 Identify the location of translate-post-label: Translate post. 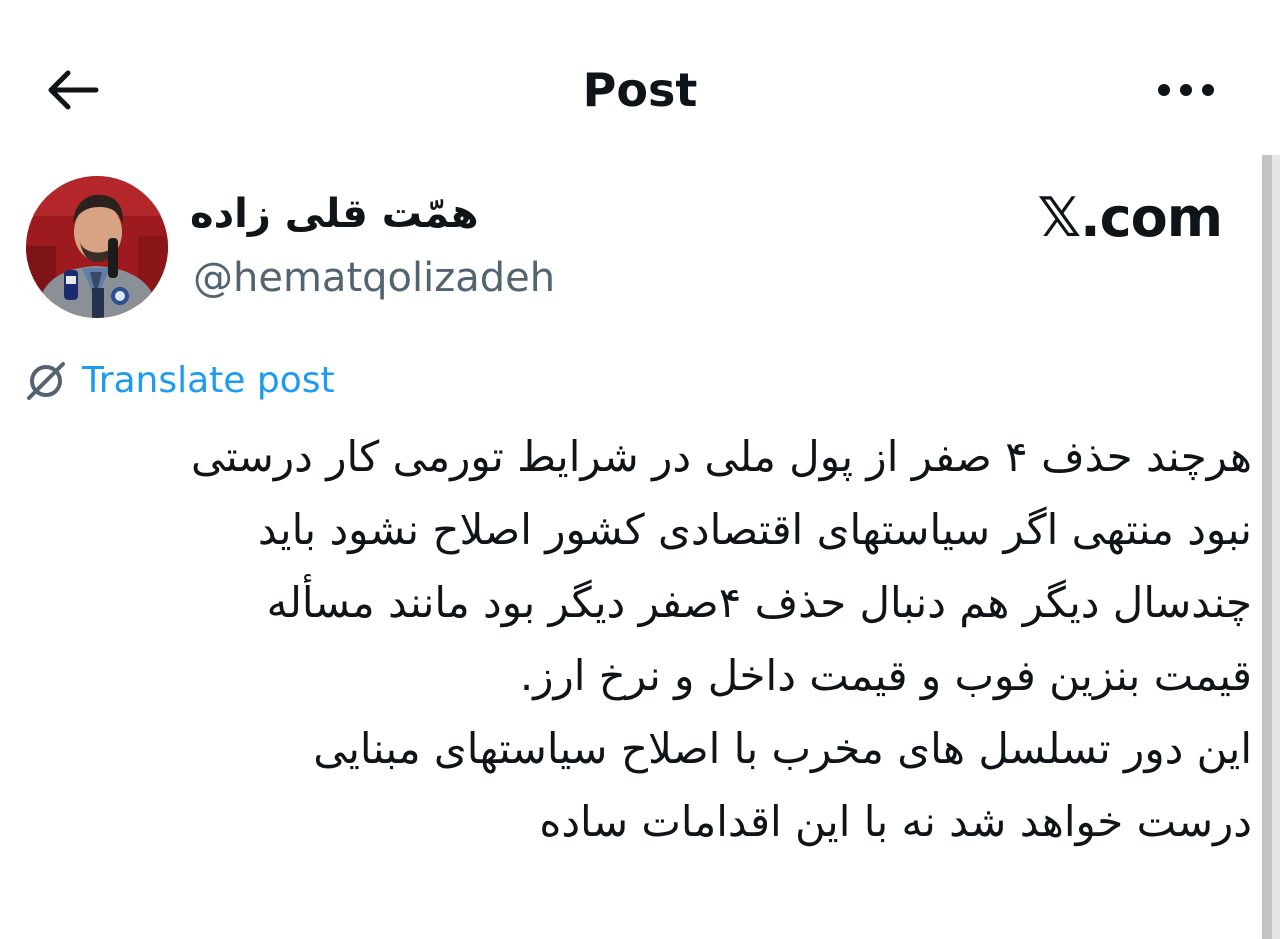
(208, 380).